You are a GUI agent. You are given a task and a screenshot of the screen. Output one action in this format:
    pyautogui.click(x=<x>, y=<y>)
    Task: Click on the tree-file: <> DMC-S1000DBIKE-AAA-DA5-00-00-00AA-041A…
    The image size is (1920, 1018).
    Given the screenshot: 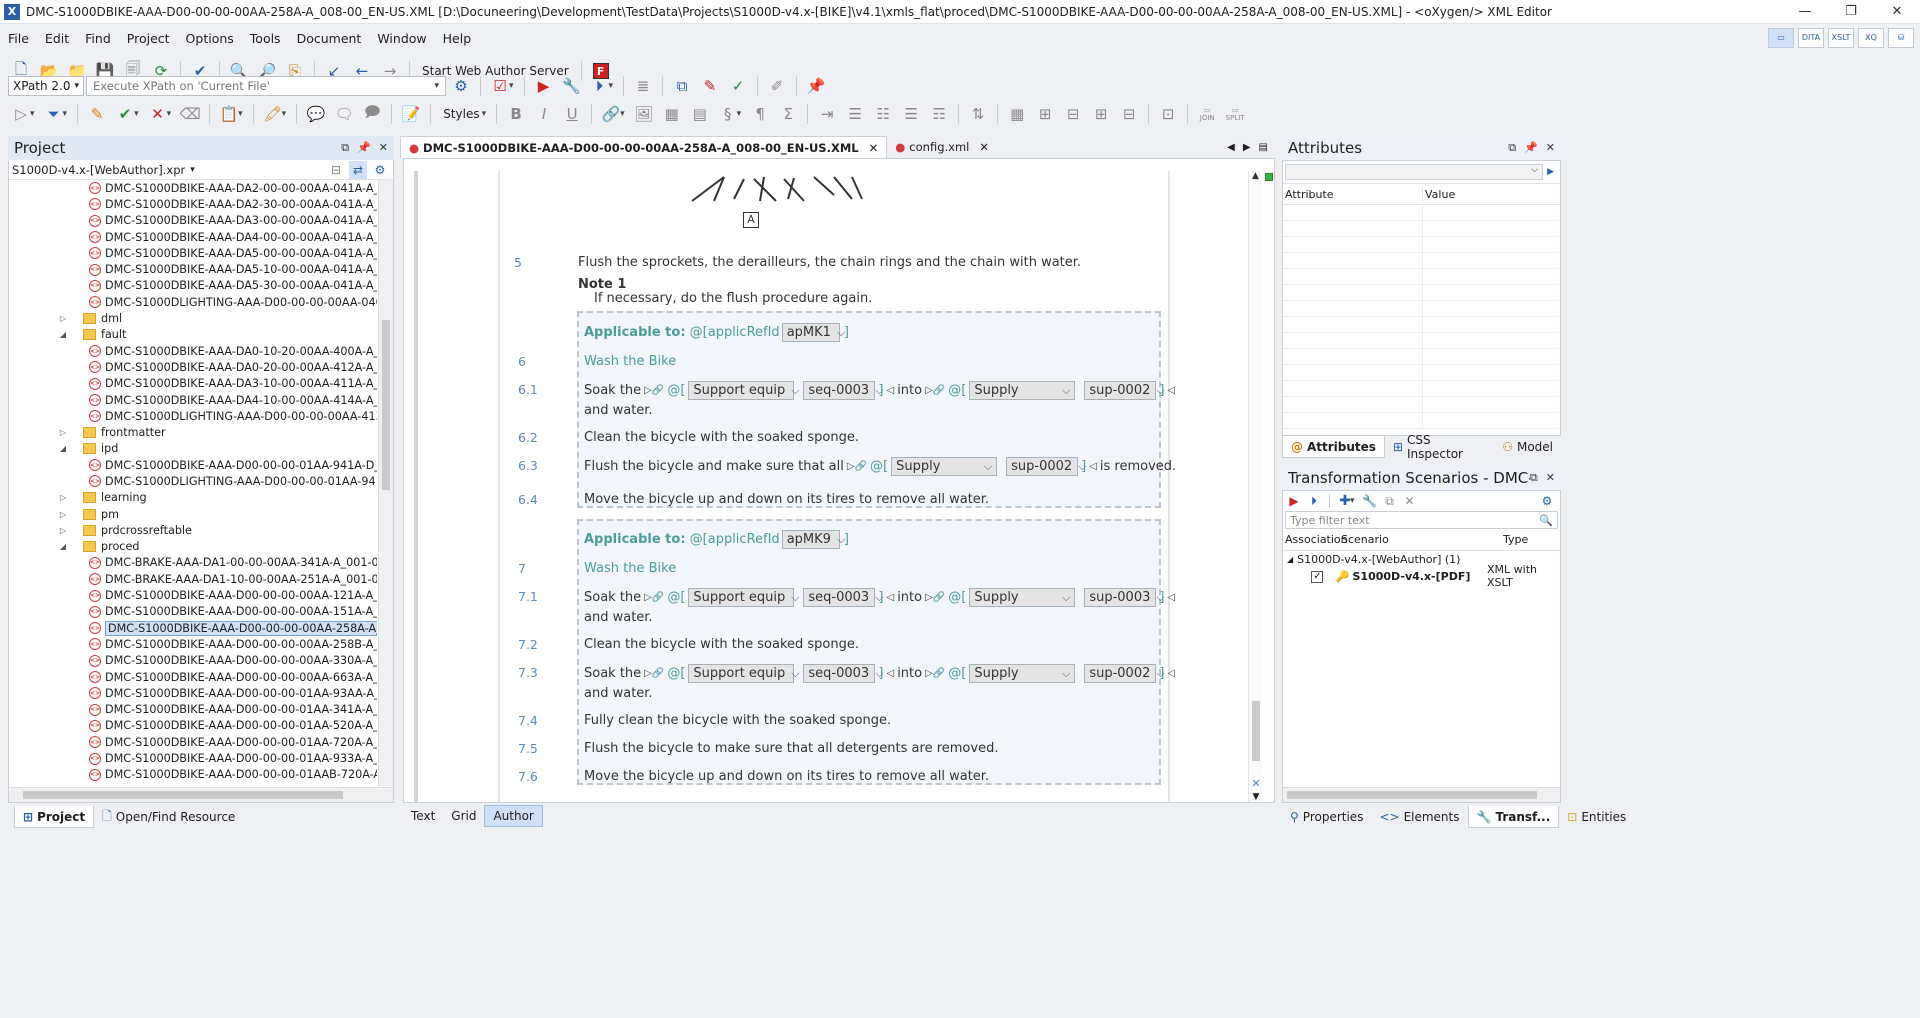 What is the action you would take?
    pyautogui.click(x=193, y=253)
    